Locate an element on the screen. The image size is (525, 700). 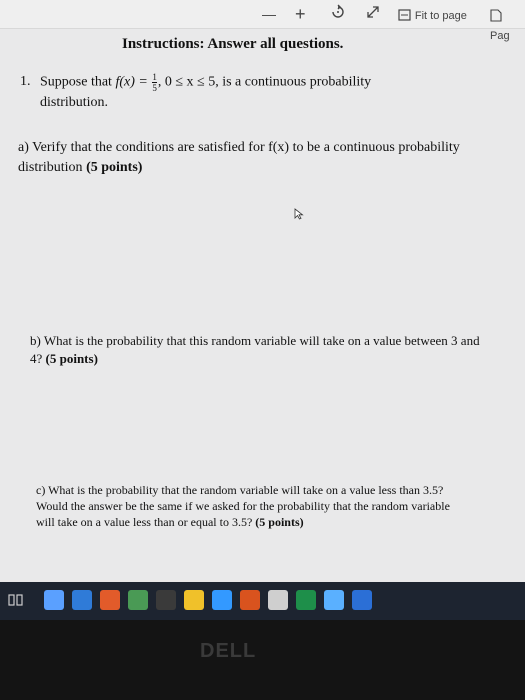
fit-page-icon is located at coordinates (404, 15).